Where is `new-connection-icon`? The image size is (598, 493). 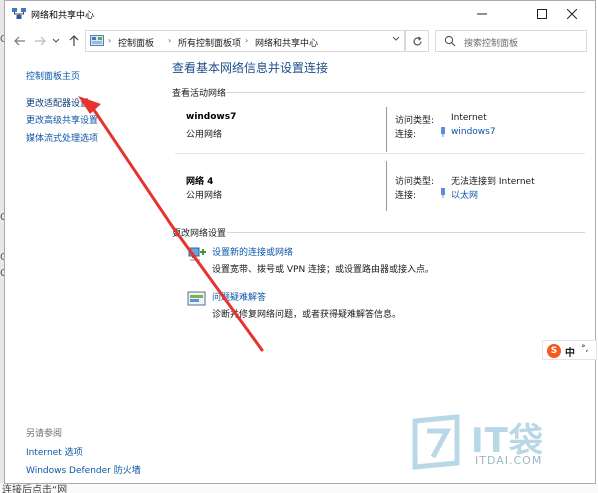
new-connection-icon is located at coordinates (197, 254).